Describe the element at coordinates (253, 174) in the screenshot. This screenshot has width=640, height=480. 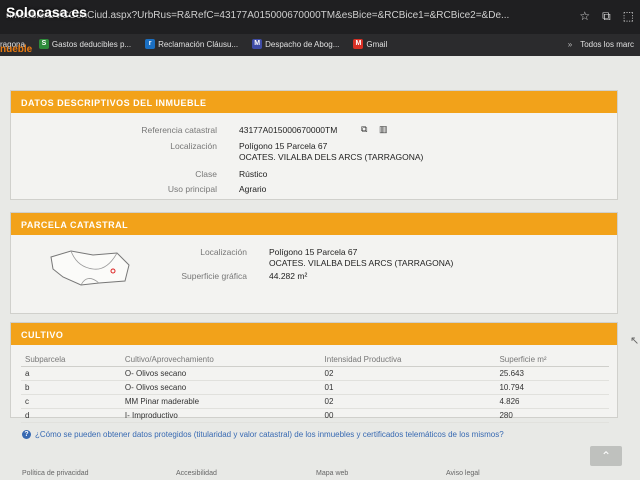
I see `class-value: Rústico` at that location.